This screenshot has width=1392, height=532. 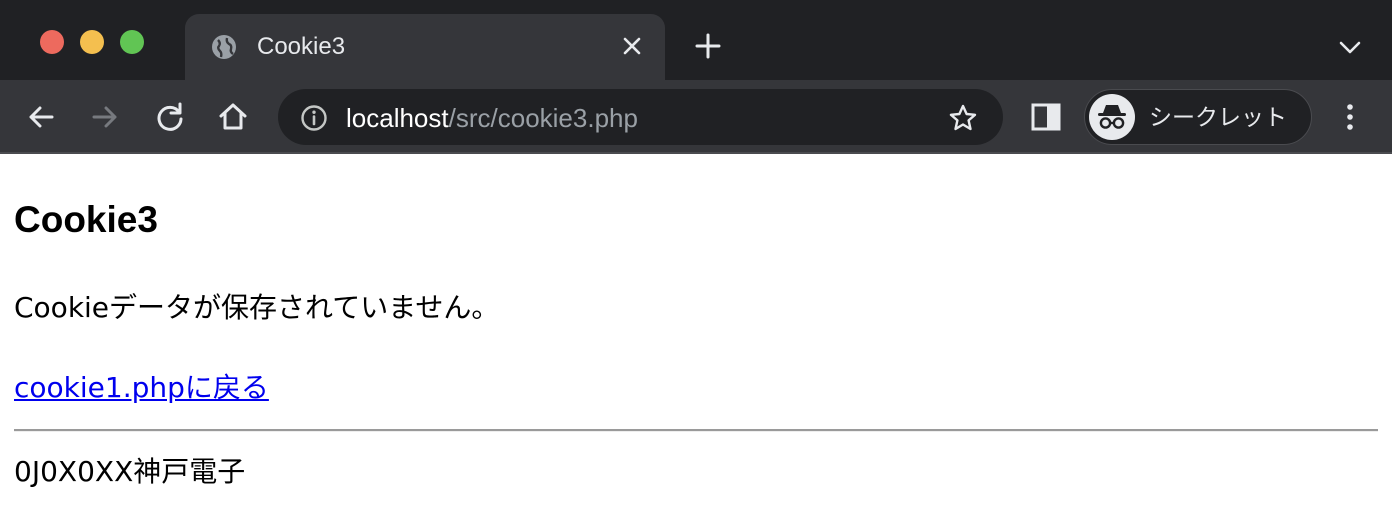 I want to click on globe-icon, so click(x=224, y=47).